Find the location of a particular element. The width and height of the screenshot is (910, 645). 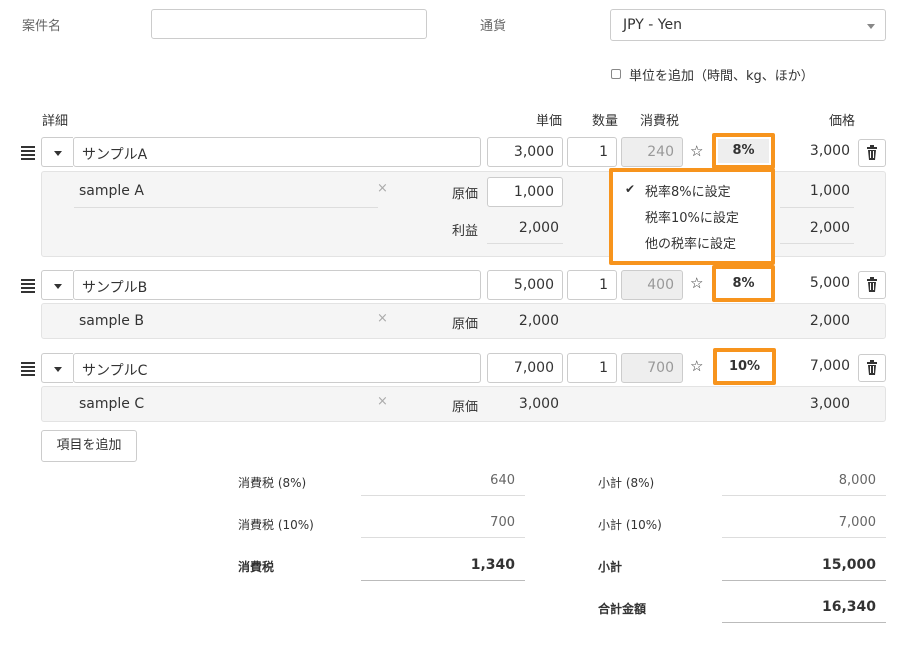

item-price: 3,000 is located at coordinates (829, 151).